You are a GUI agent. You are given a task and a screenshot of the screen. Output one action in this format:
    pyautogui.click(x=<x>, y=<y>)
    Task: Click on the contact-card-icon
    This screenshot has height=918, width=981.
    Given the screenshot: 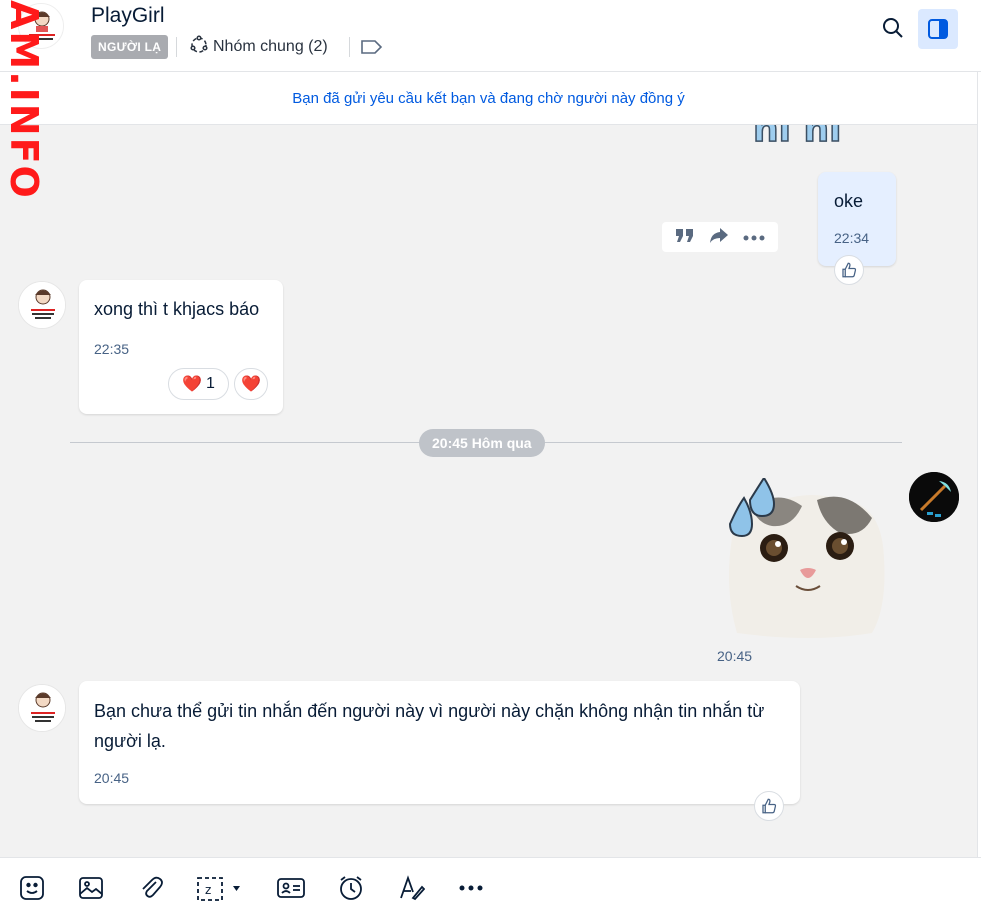 What is the action you would take?
    pyautogui.click(x=291, y=888)
    